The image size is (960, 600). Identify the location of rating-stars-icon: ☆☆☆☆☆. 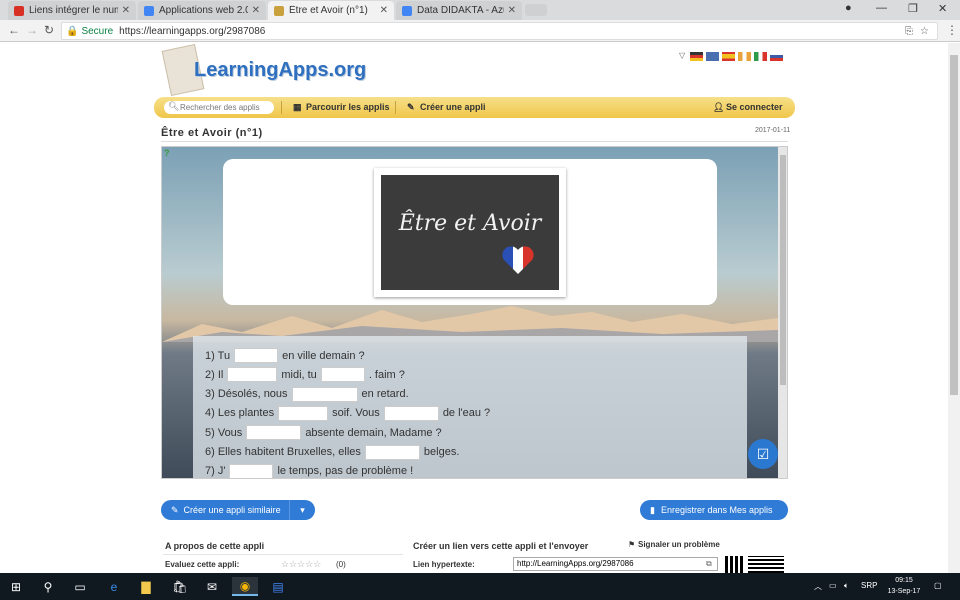
(301, 564).